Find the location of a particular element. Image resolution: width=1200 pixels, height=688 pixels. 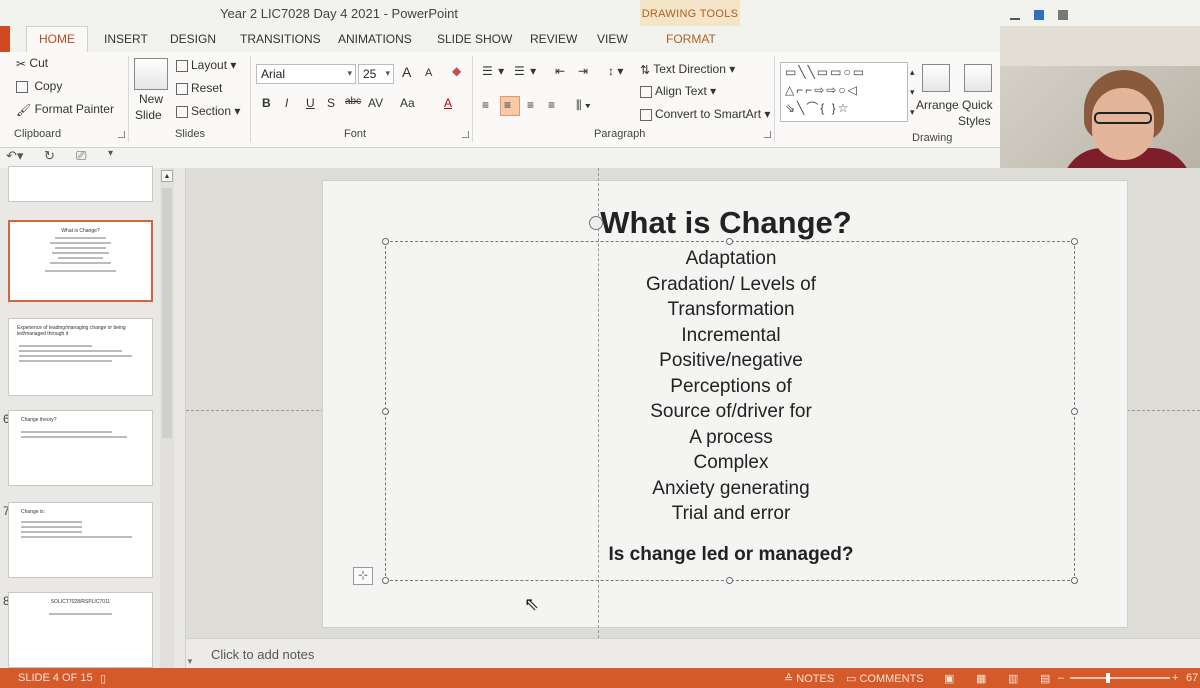

font-size-combo: 25 ▾ is located at coordinates (376, 74).